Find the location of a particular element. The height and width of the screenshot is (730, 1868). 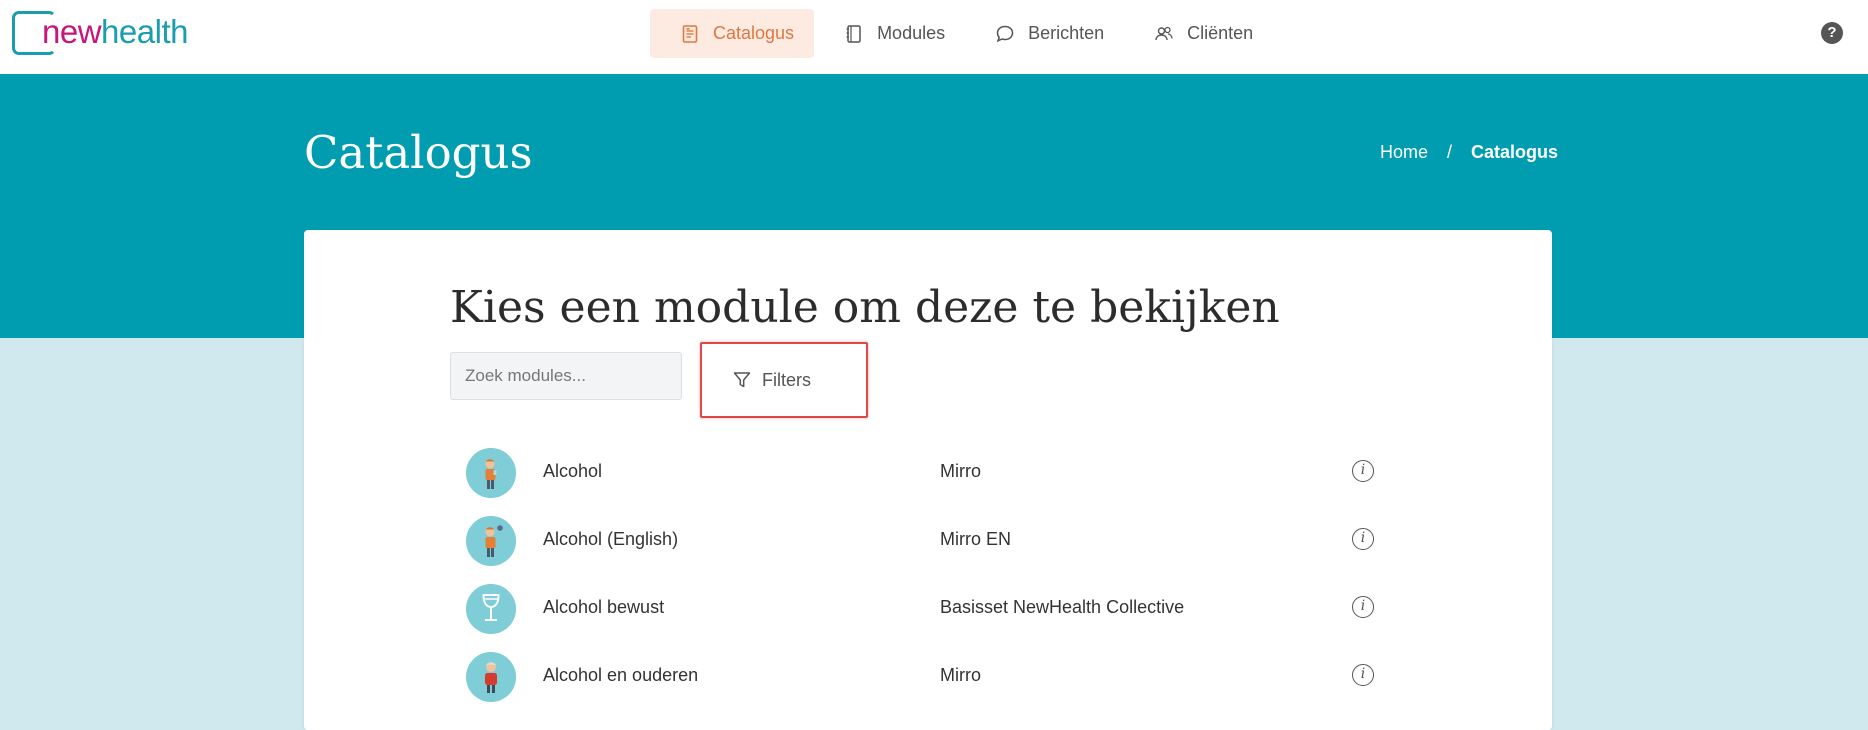

nav-label: Catalogus is located at coordinates (754, 33).